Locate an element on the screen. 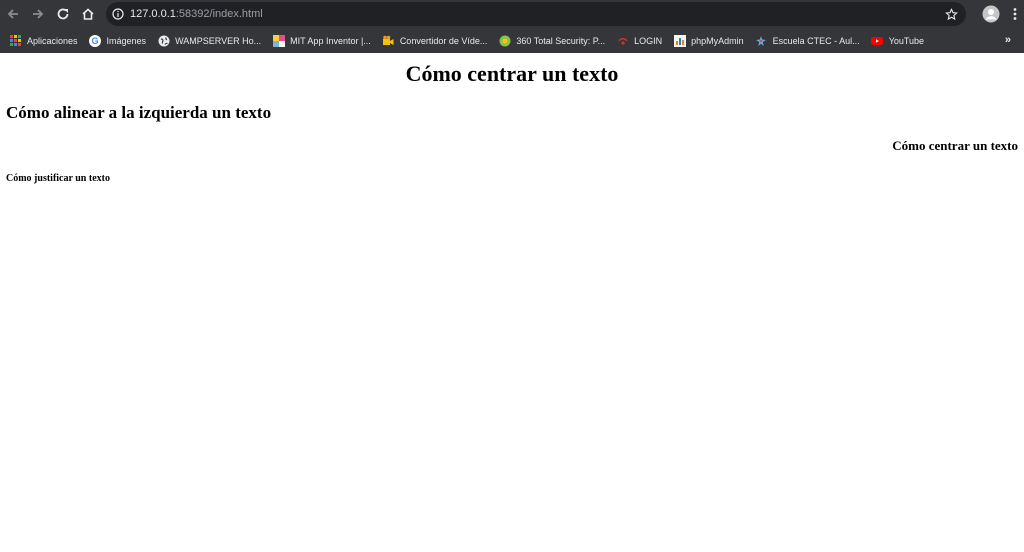  browser-toolbar: 127.0.0.1:58392/index.html is located at coordinates (512, 14).